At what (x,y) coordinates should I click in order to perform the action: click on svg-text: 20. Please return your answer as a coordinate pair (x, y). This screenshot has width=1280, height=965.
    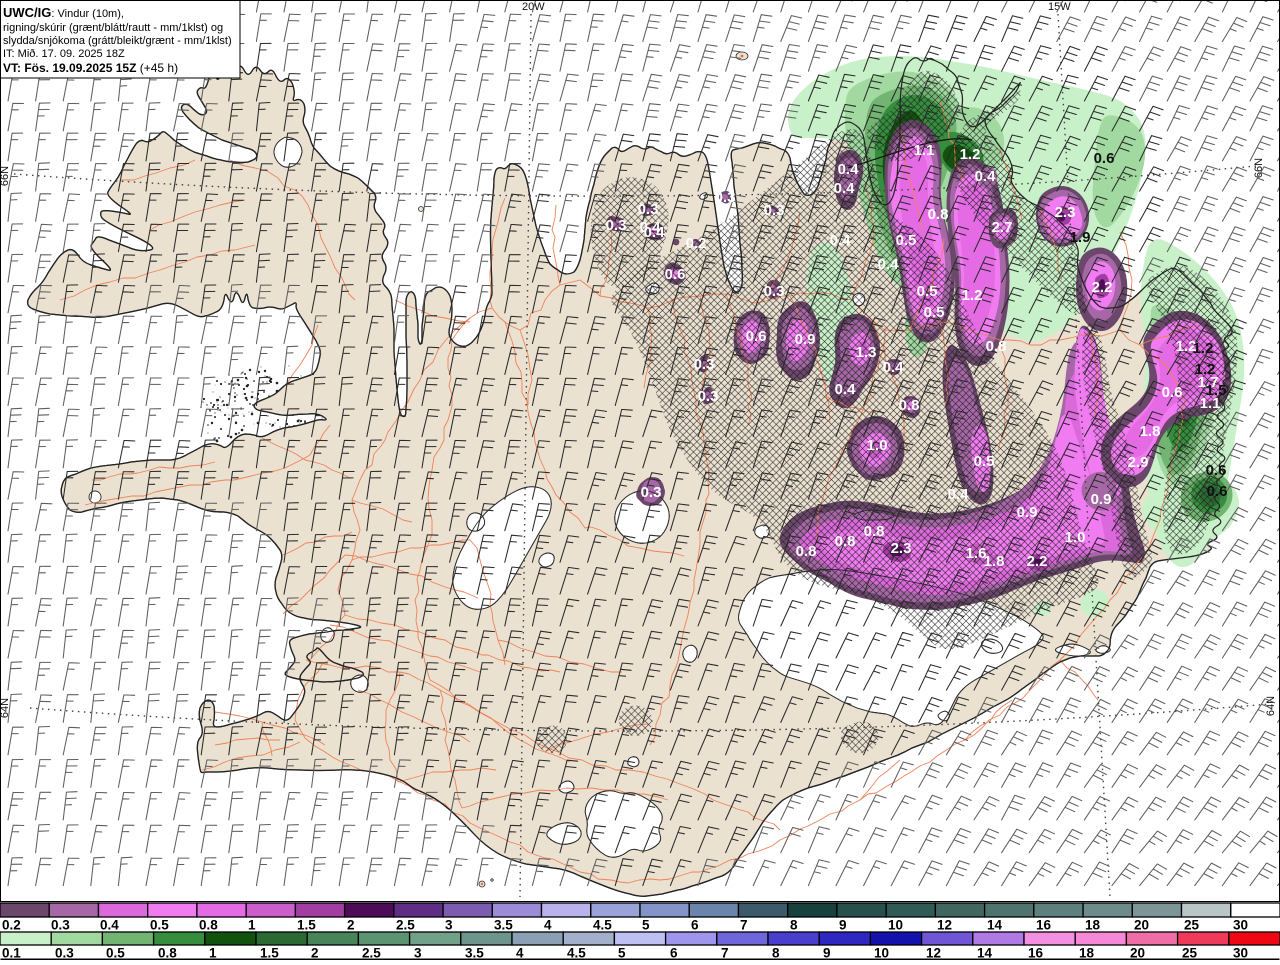
    Looking at the image, I should click on (1141, 925).